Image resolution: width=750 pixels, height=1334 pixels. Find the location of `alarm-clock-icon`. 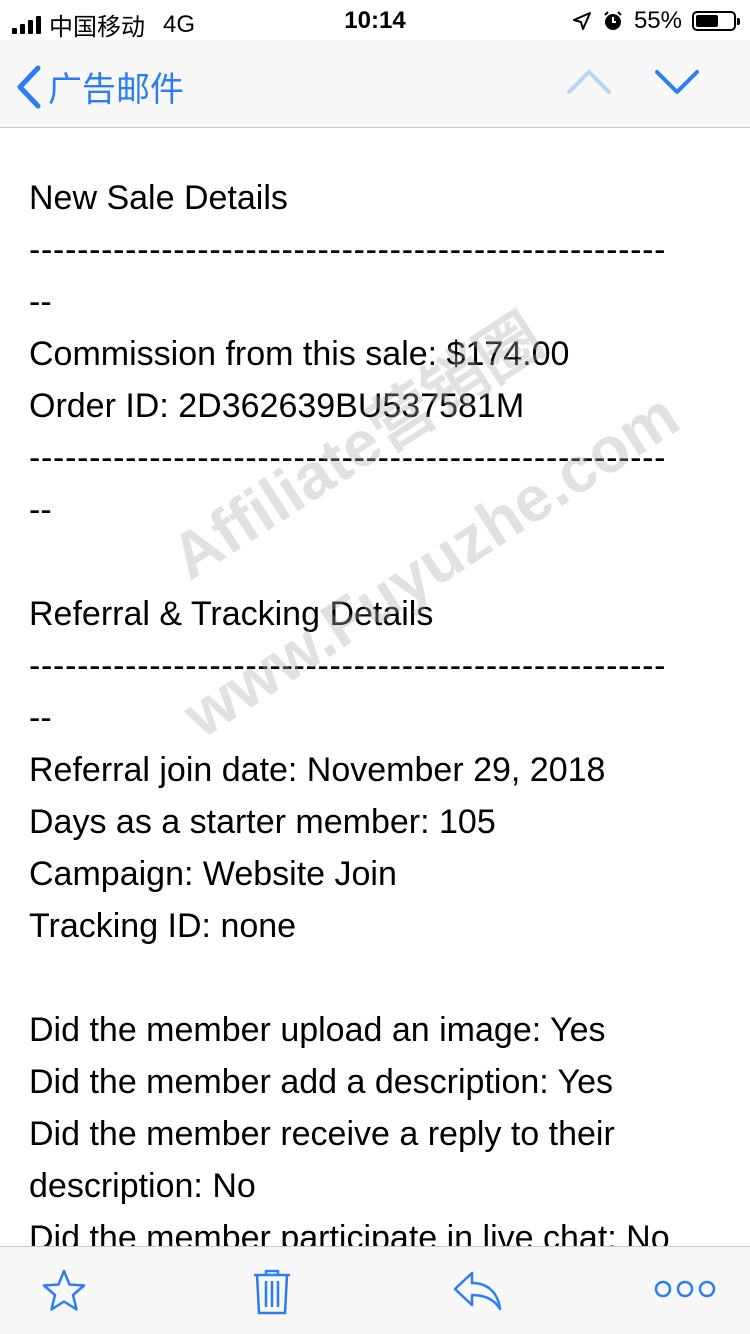

alarm-clock-icon is located at coordinates (613, 20).